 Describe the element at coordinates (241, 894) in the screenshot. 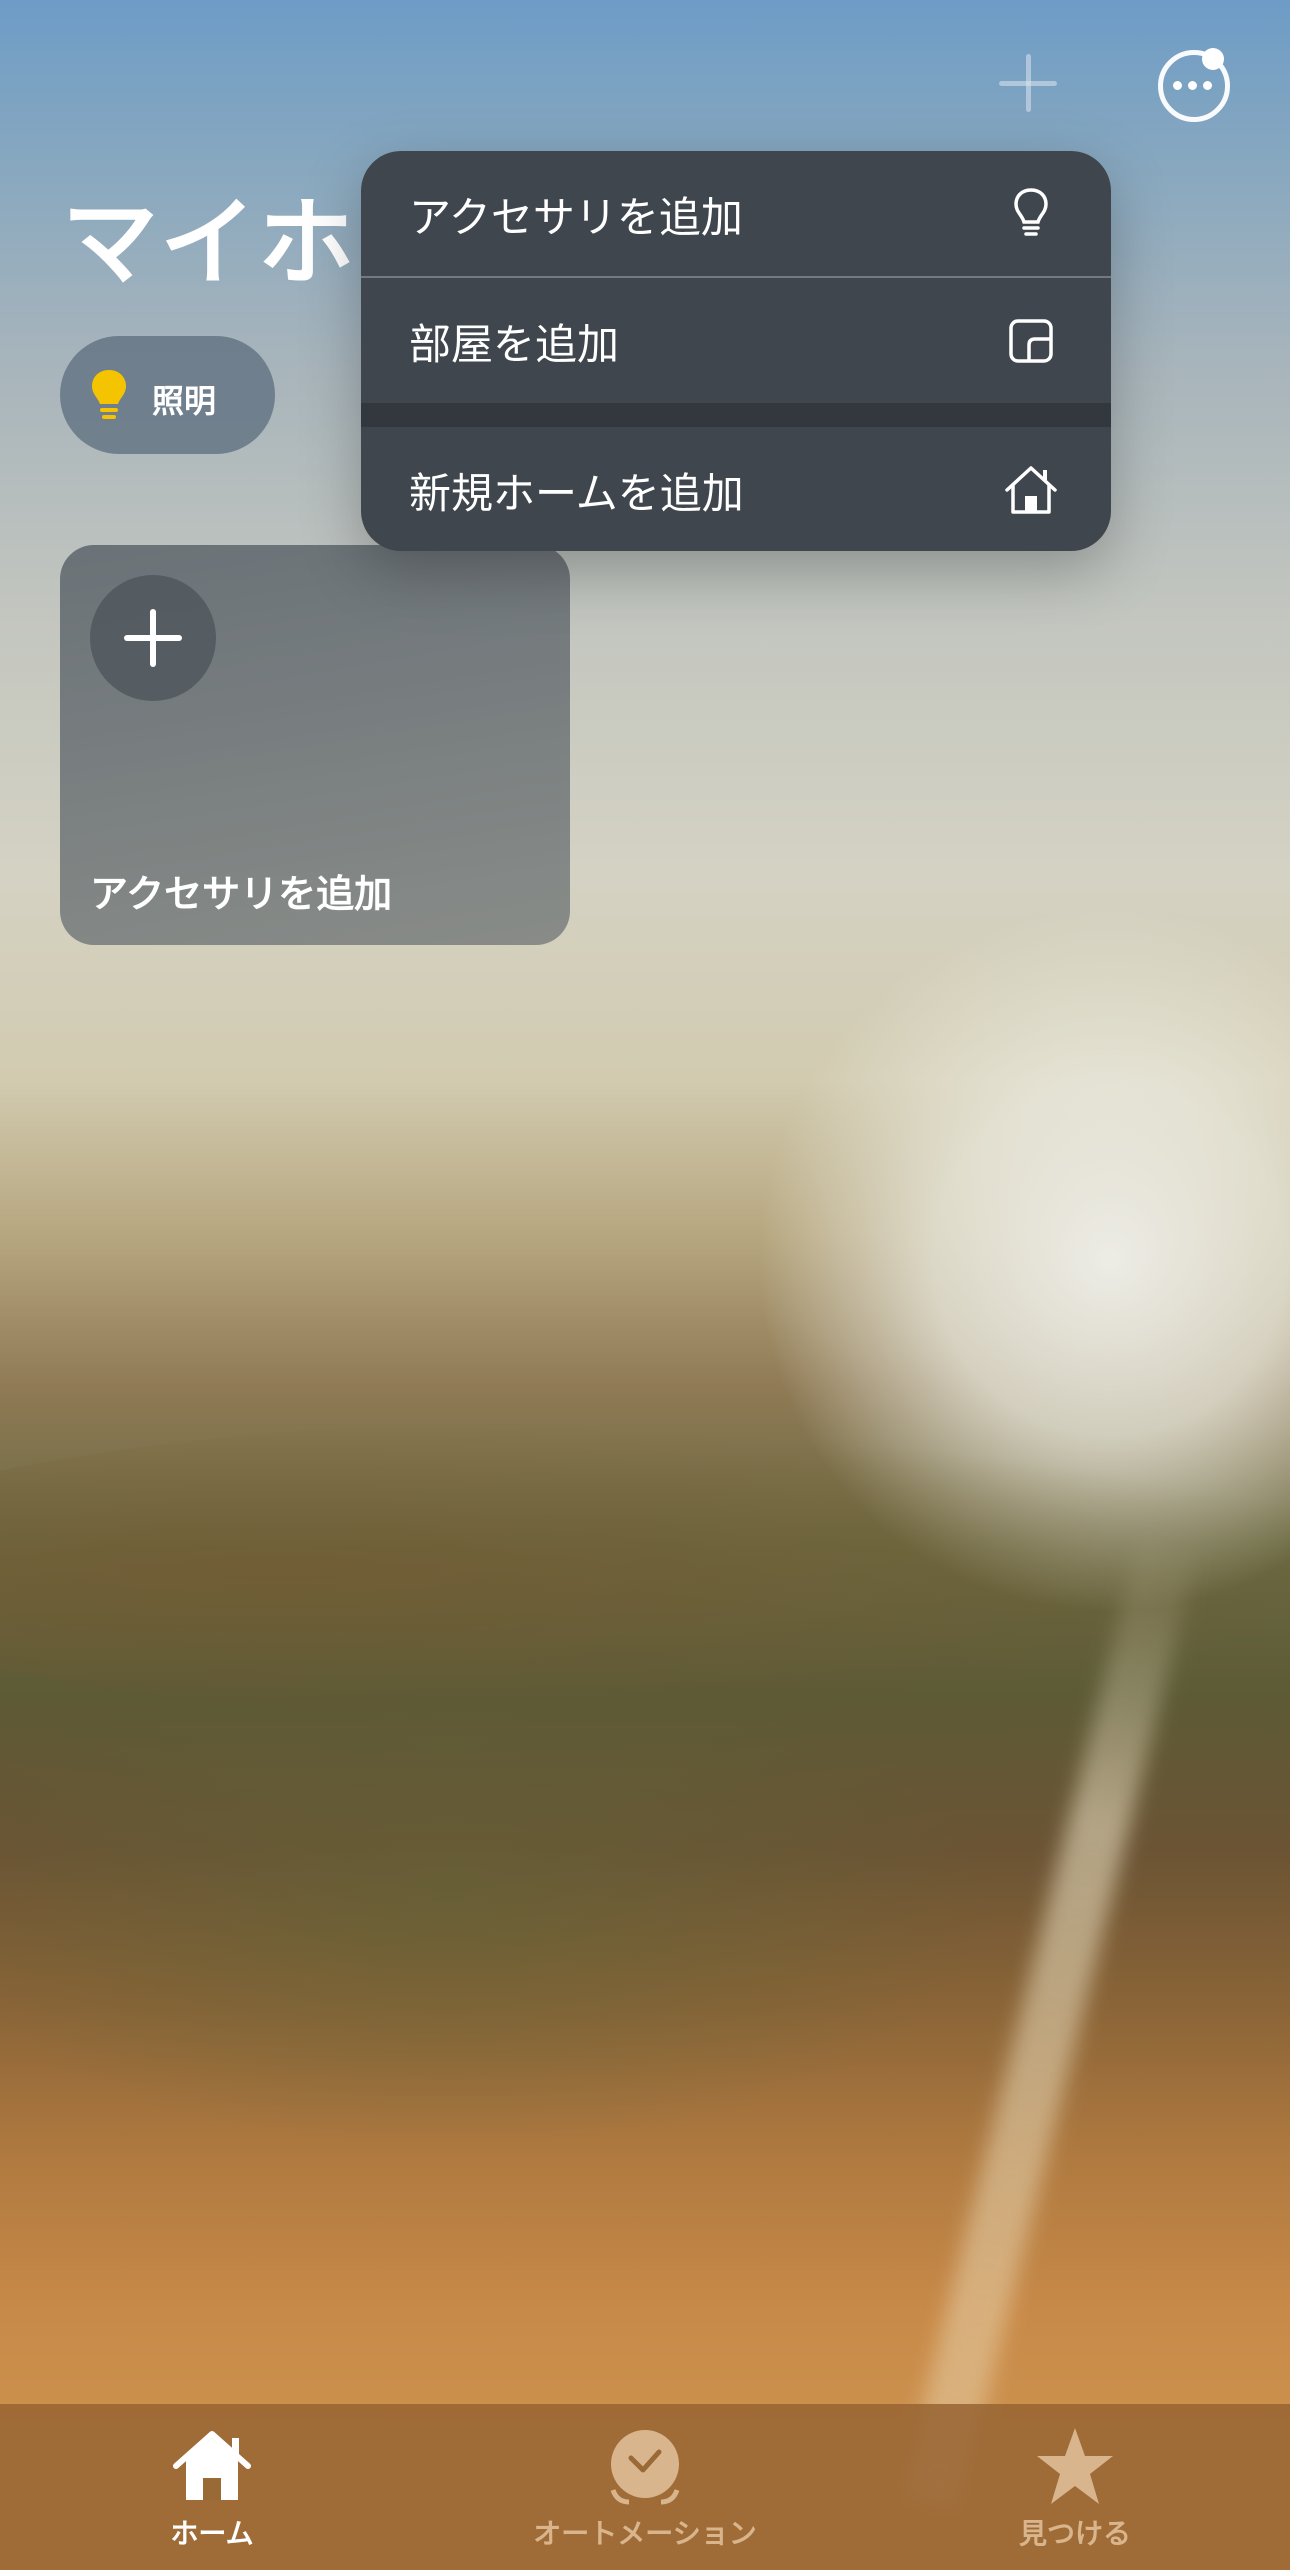

I see `card-label: アクセサリを追加` at that location.